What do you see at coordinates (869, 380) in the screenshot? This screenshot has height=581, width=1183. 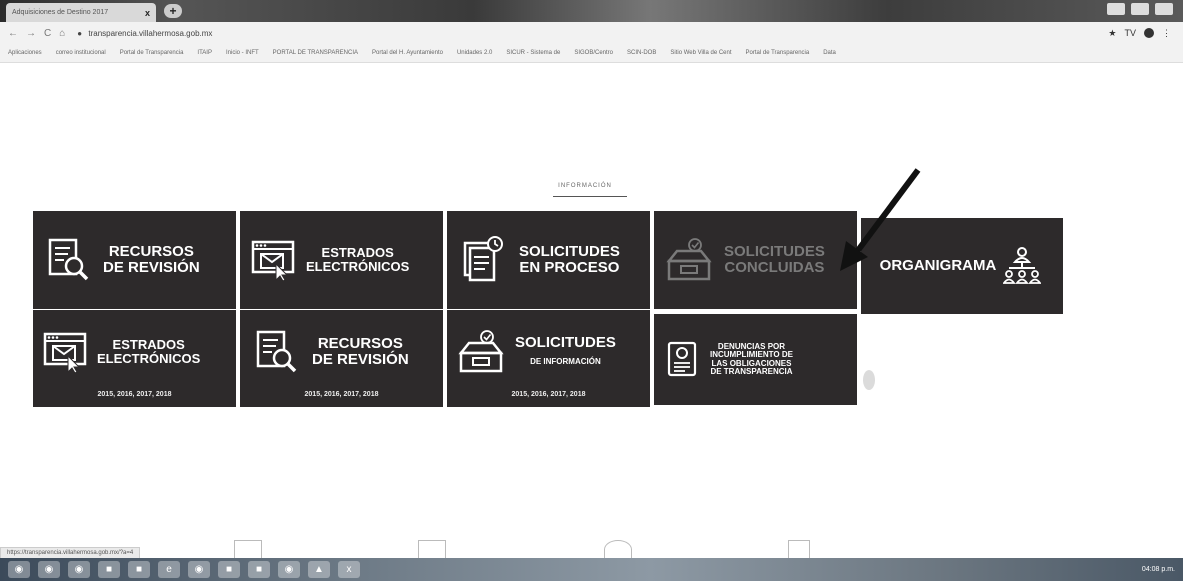 I see `scan-smudge` at bounding box center [869, 380].